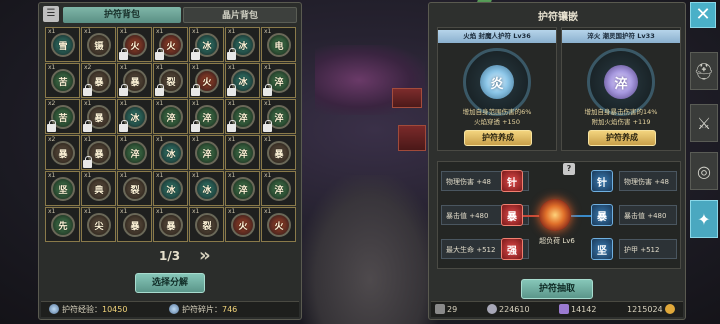 This screenshot has width=720, height=324. I want to click on close-button: ✕, so click(703, 15).